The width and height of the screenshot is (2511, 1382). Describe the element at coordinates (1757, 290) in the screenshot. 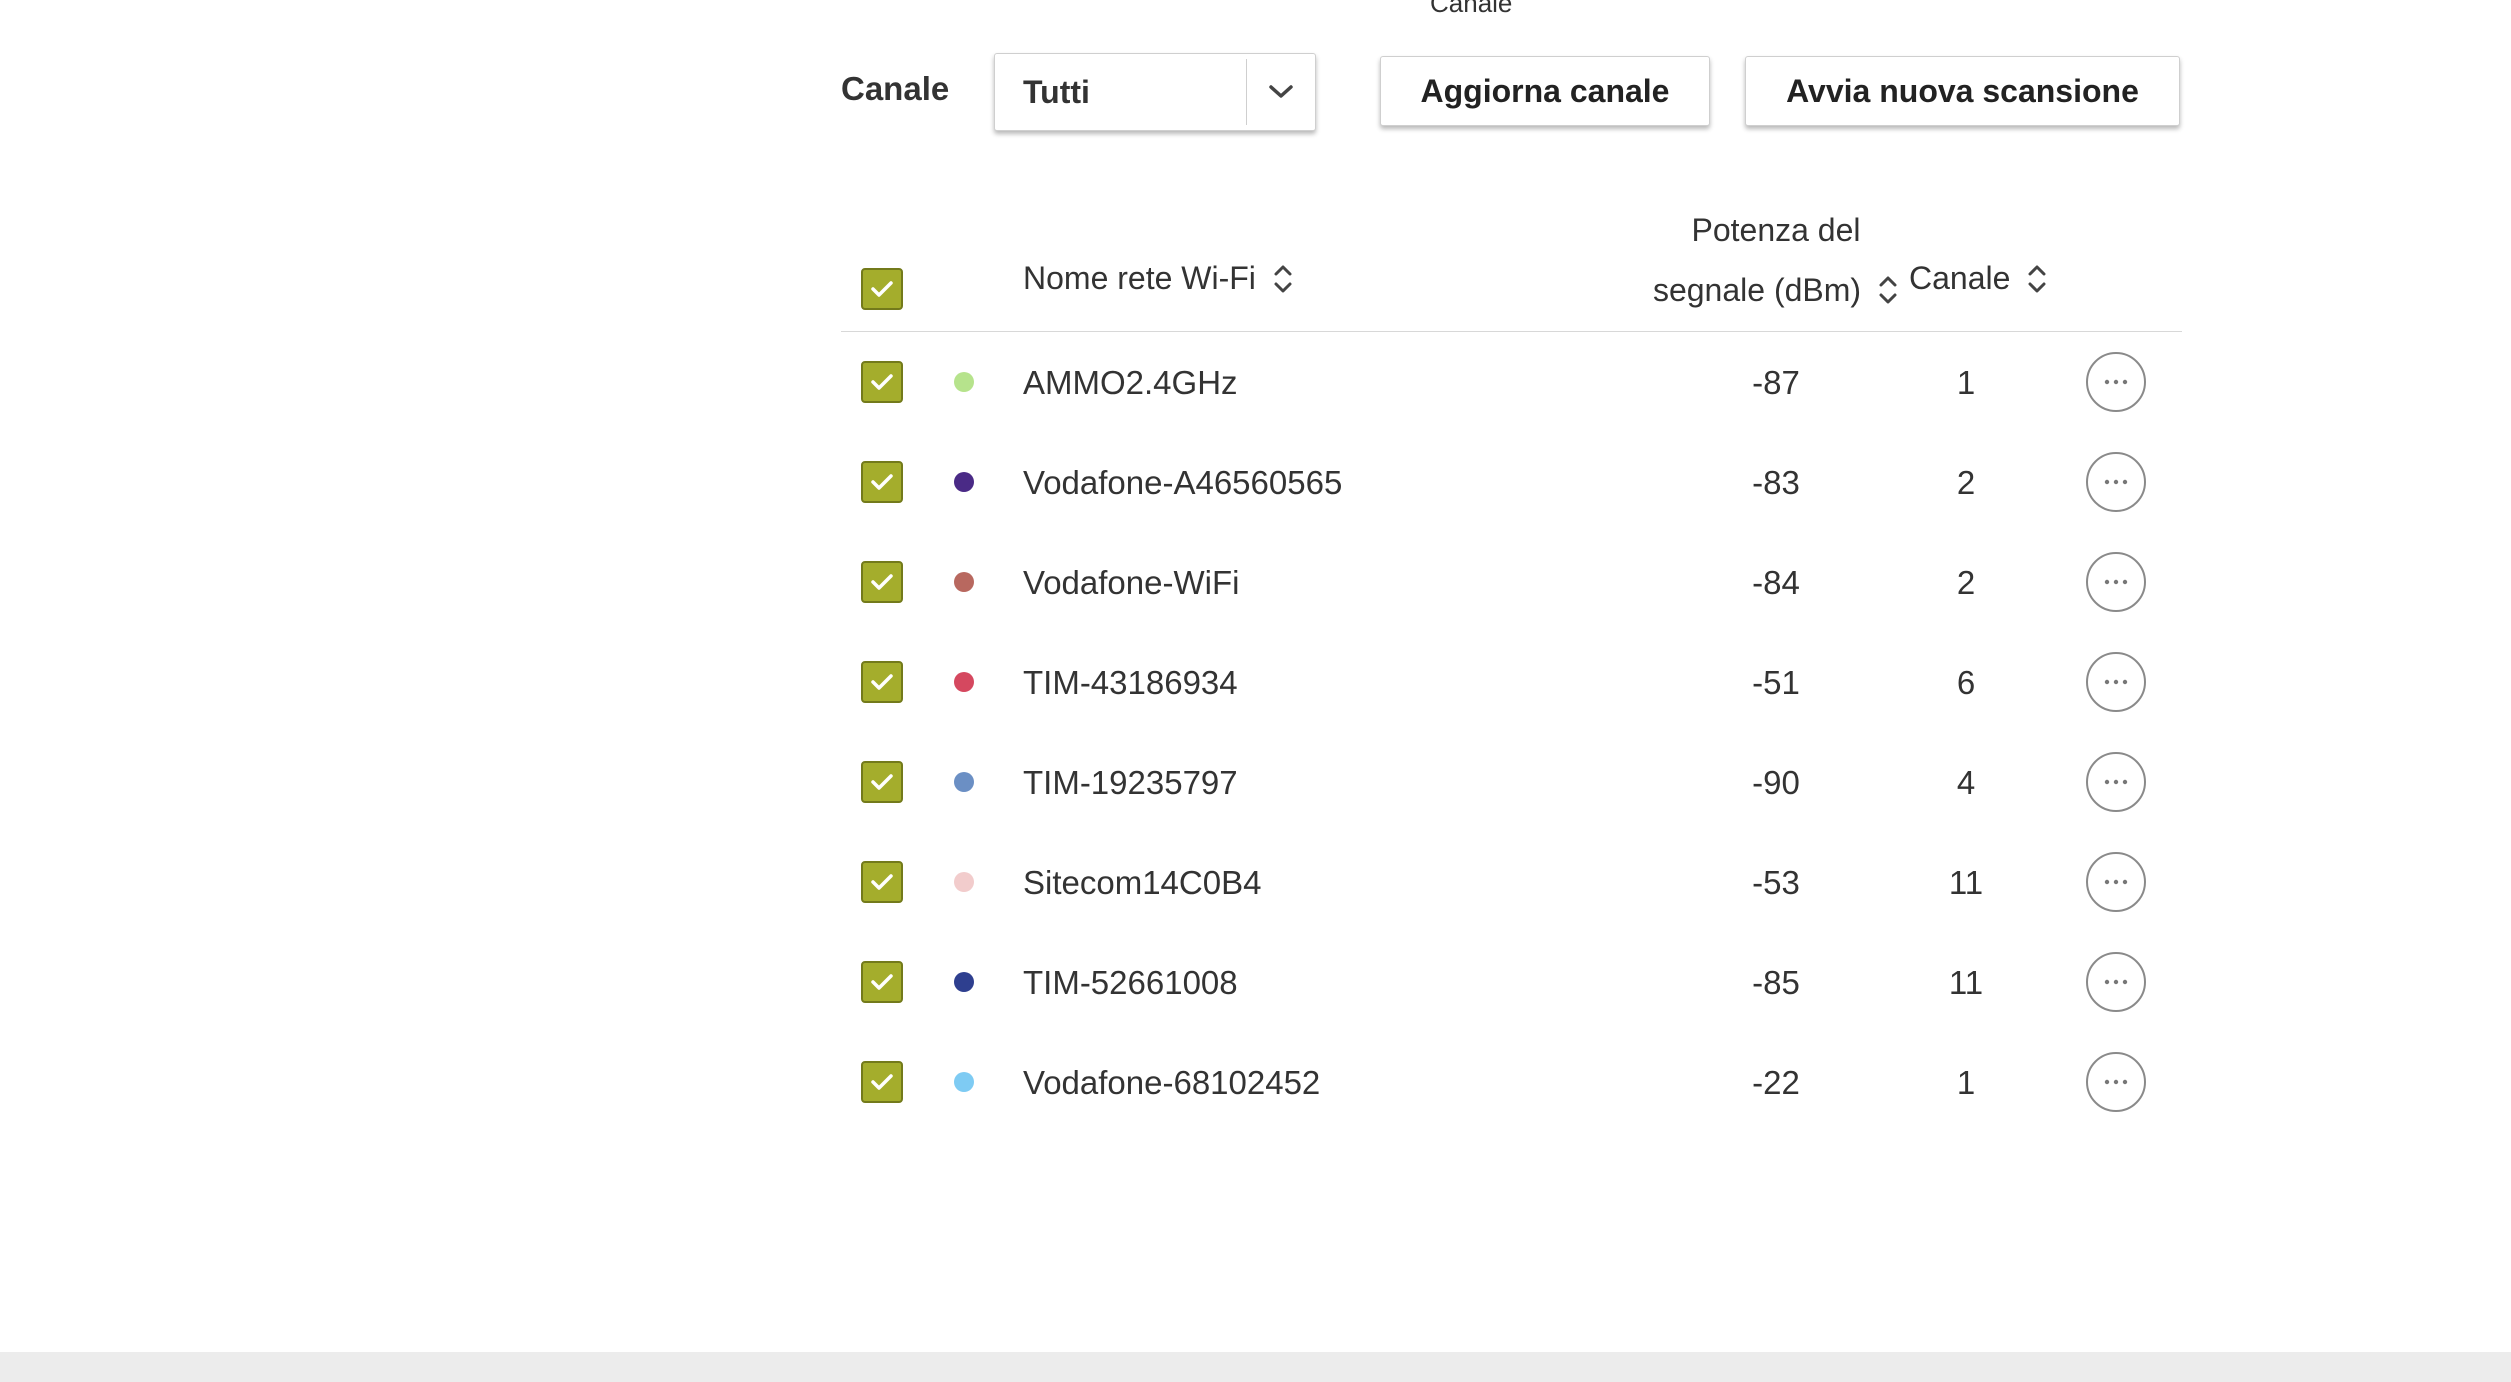

I see `column-header-signal-line2: segnale (dBm)` at that location.